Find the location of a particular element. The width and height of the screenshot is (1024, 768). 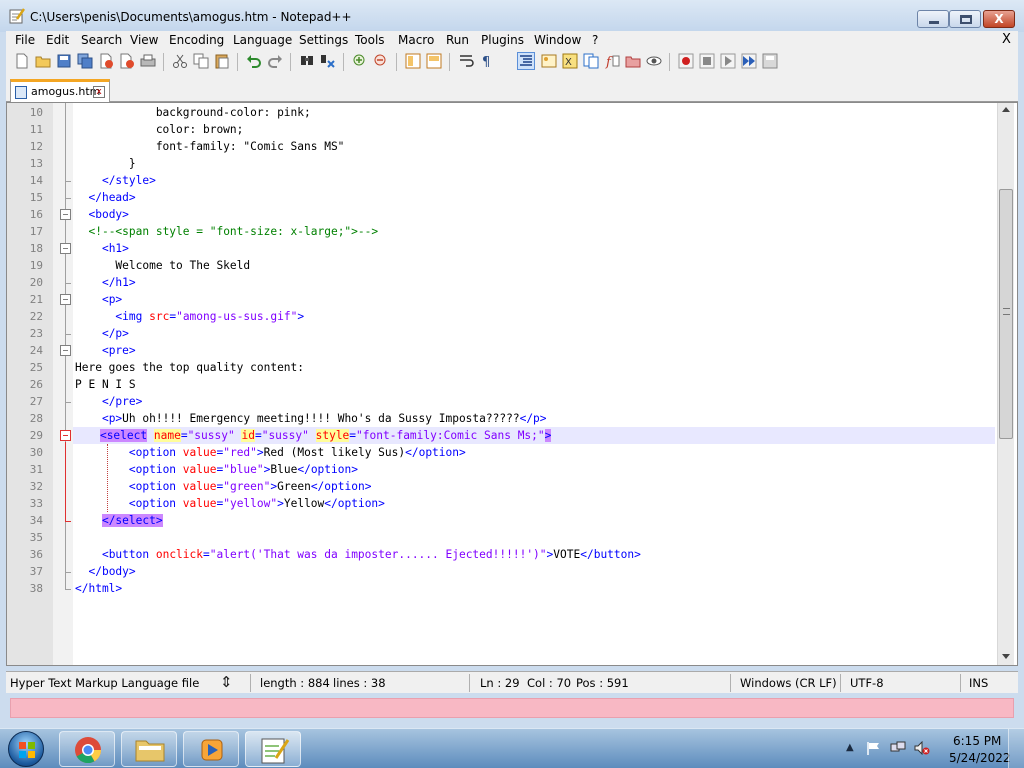

tab-amogus-htm: amogus.htm x is located at coordinates (60, 91).